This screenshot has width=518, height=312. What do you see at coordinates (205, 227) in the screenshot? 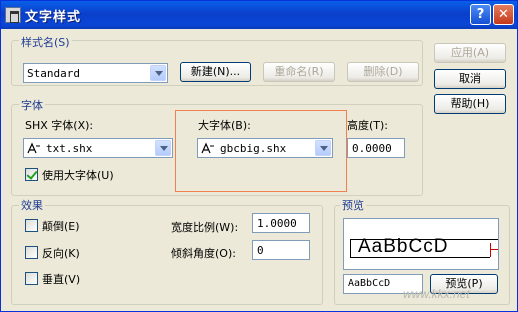
I see `width-factor-label: 宽度比例(W):` at bounding box center [205, 227].